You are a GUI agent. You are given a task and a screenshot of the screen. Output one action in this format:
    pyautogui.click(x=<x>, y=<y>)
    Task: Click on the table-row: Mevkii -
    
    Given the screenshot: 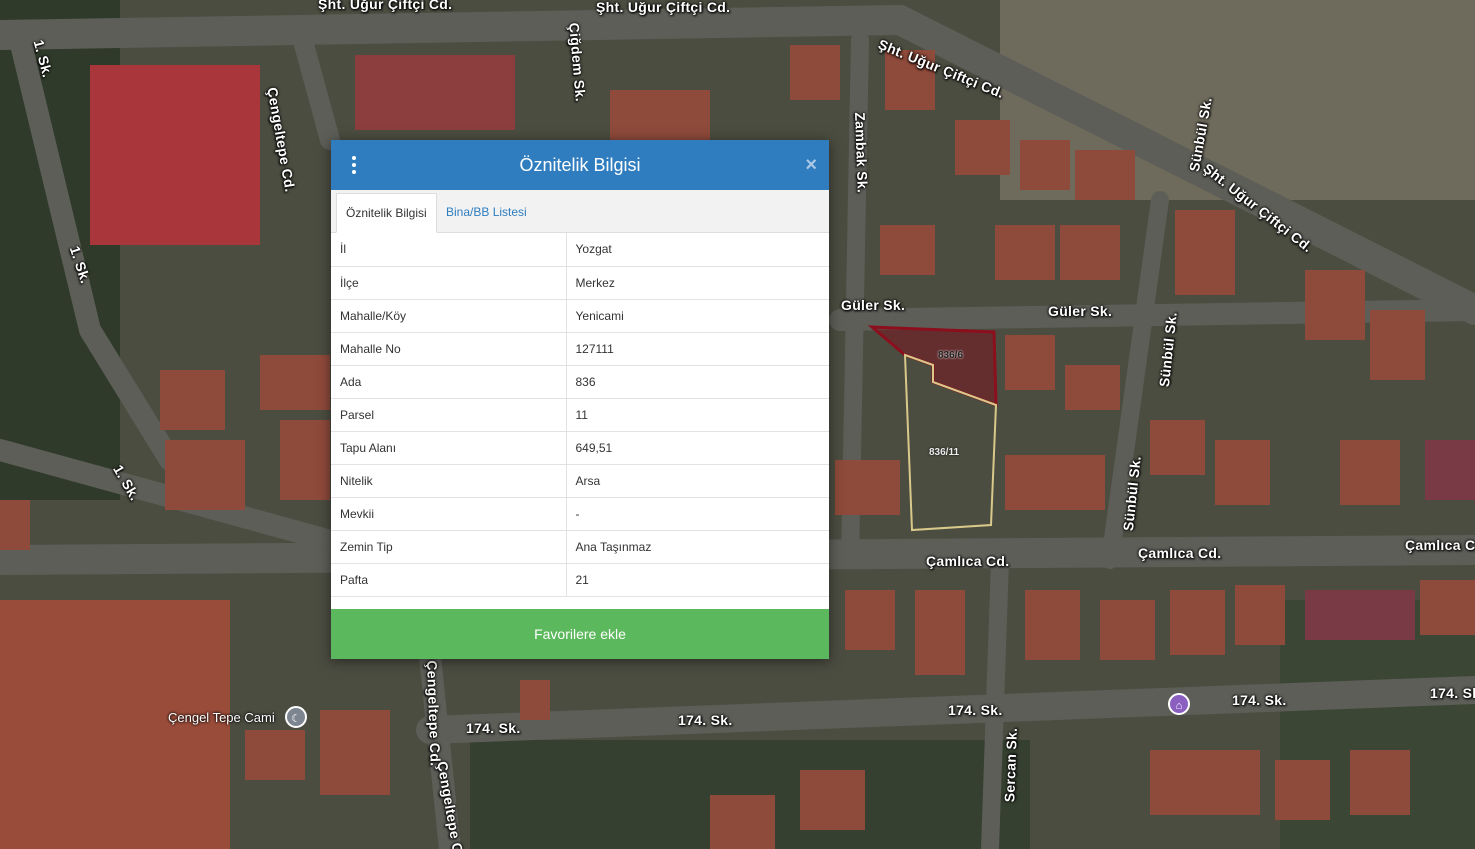 What is the action you would take?
    pyautogui.click(x=580, y=514)
    